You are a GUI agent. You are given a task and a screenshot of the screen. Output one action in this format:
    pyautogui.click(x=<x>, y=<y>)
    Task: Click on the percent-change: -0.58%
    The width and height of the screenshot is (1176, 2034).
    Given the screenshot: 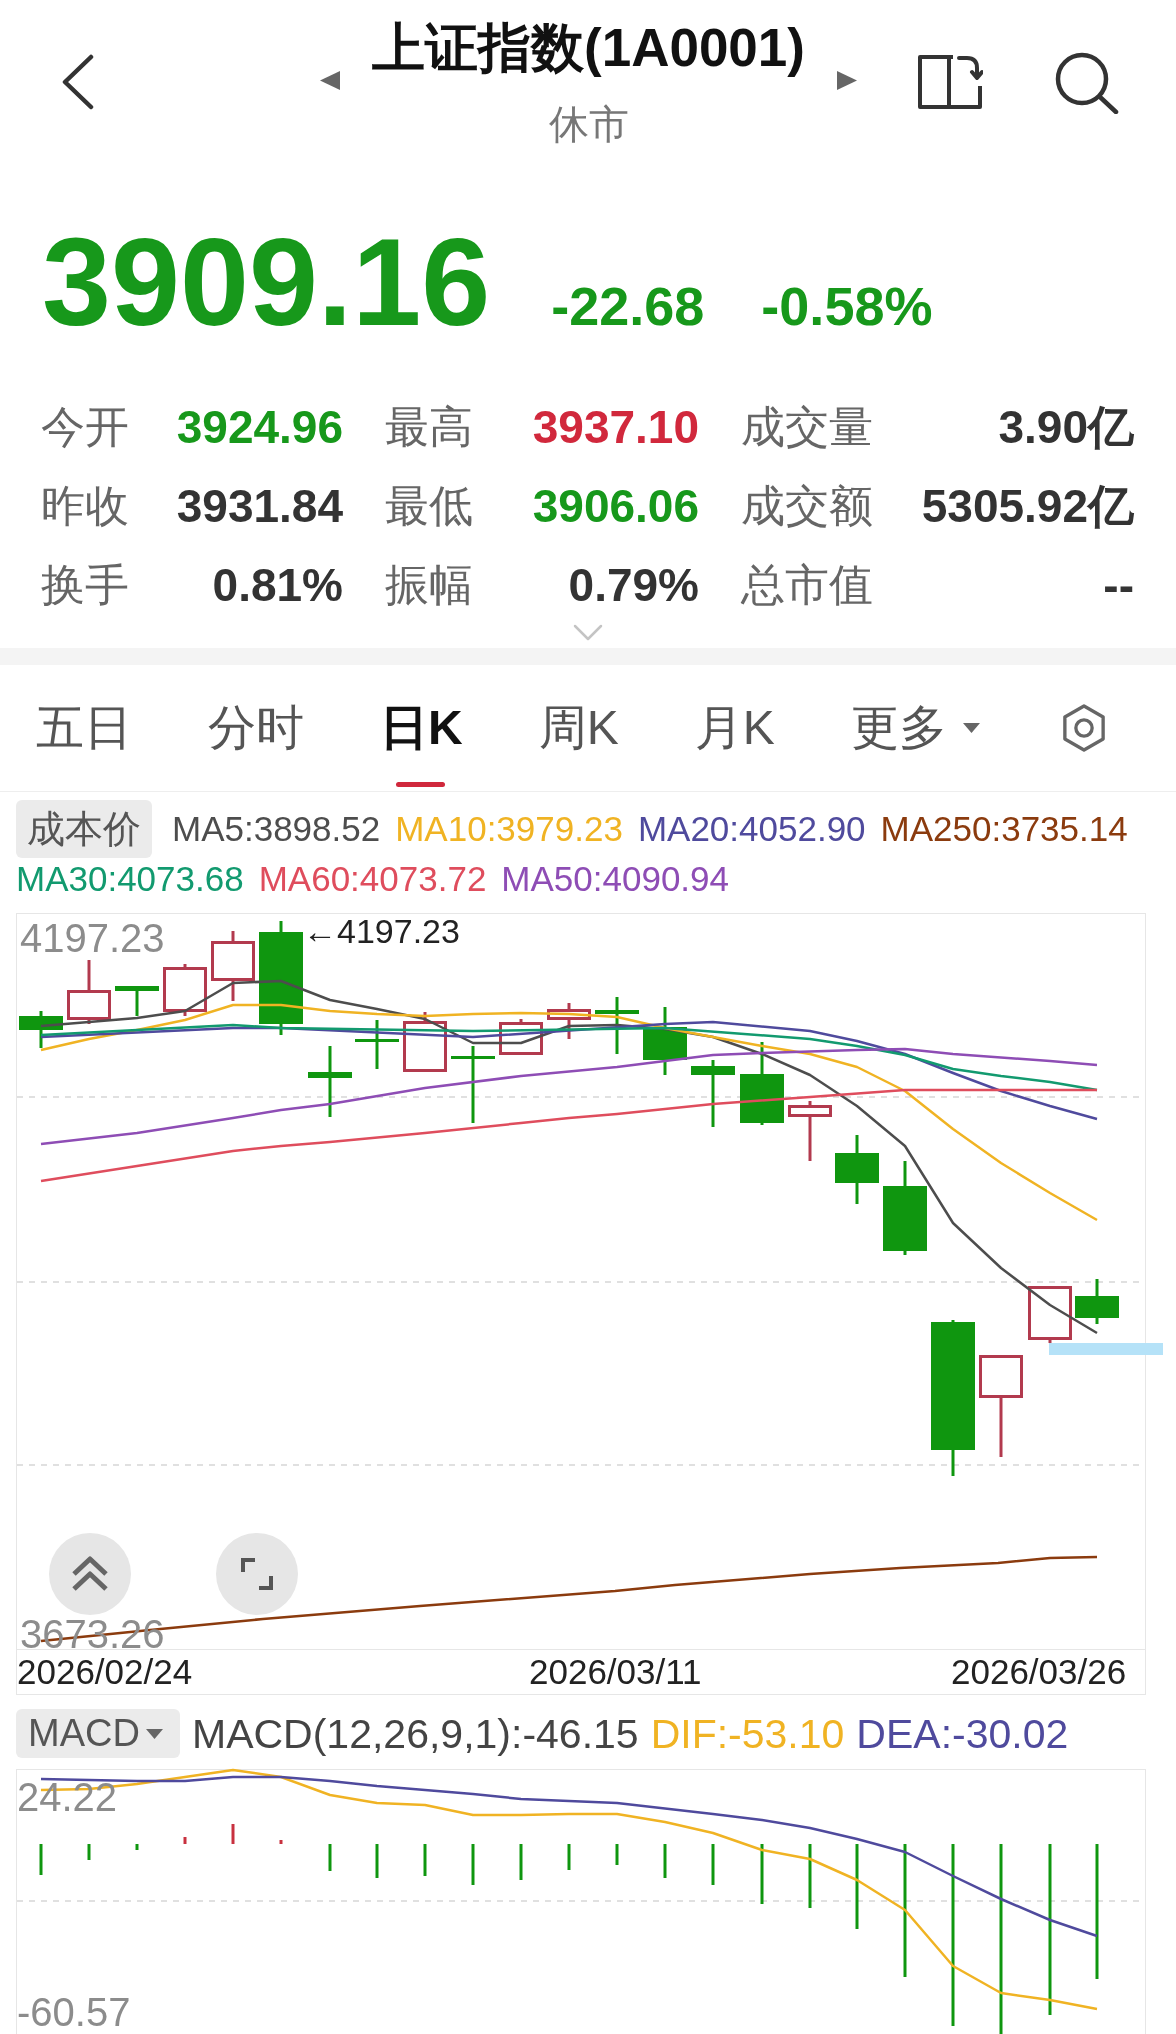 What is the action you would take?
    pyautogui.click(x=847, y=306)
    